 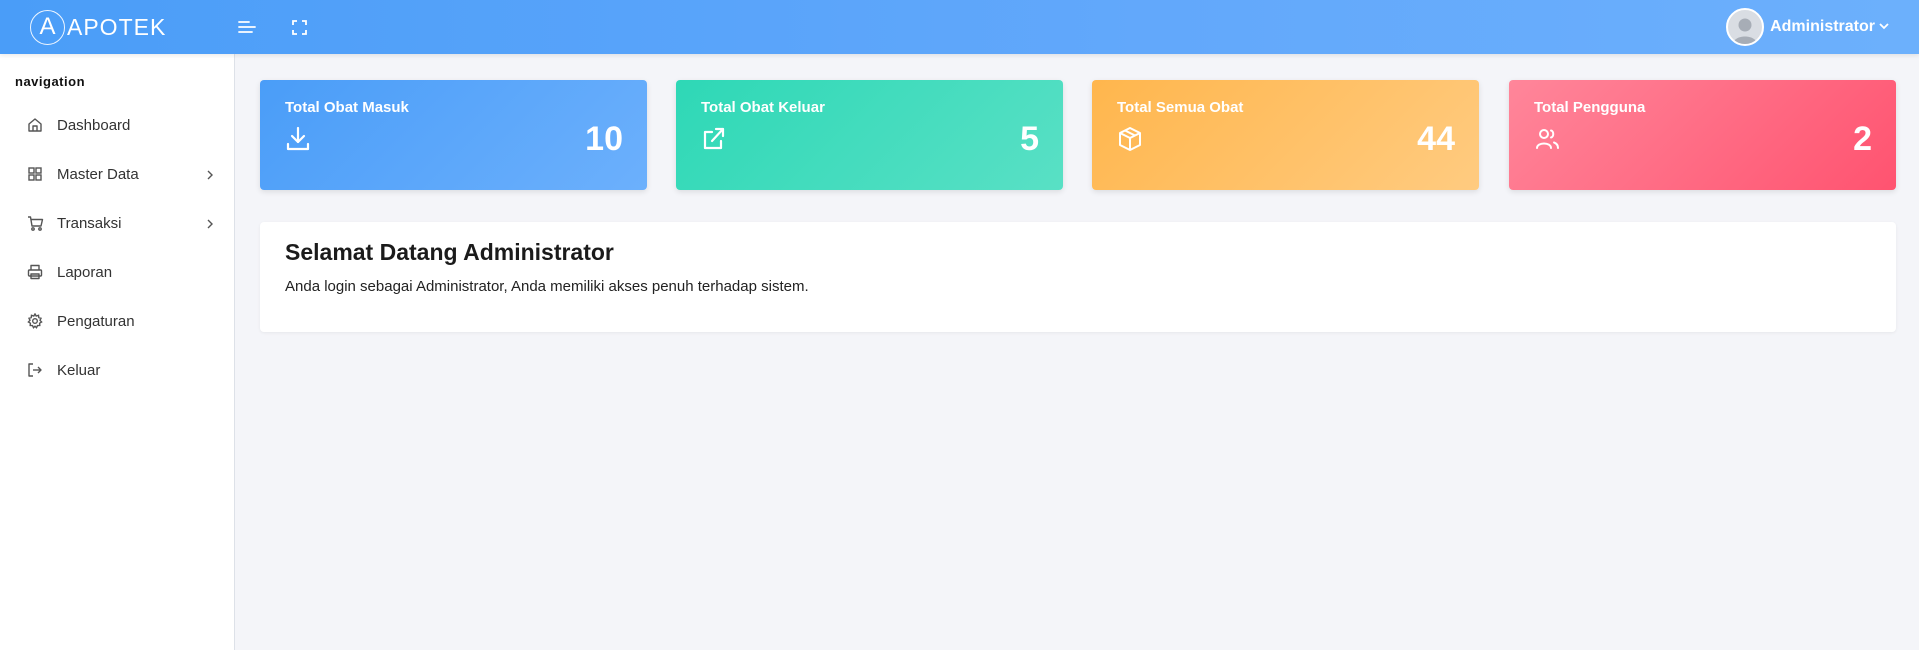 I want to click on sidebar-item-label: Dashboard, so click(x=94, y=125).